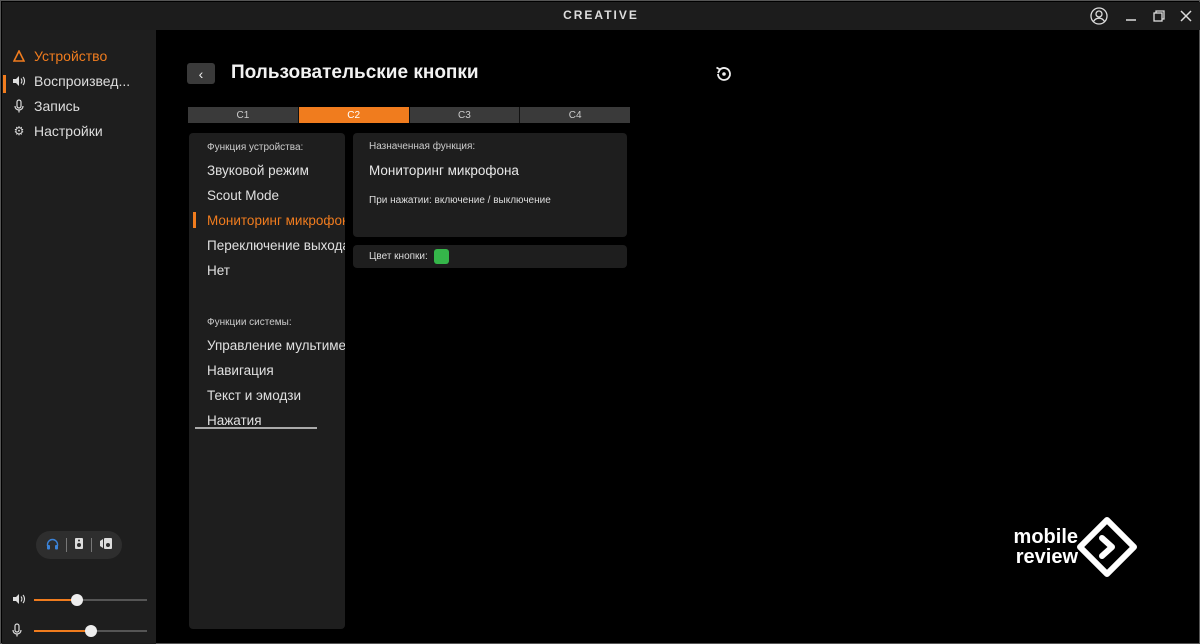 This screenshot has height=644, width=1200. I want to click on assigned-function-name: Мониторинг микрофона, so click(444, 170).